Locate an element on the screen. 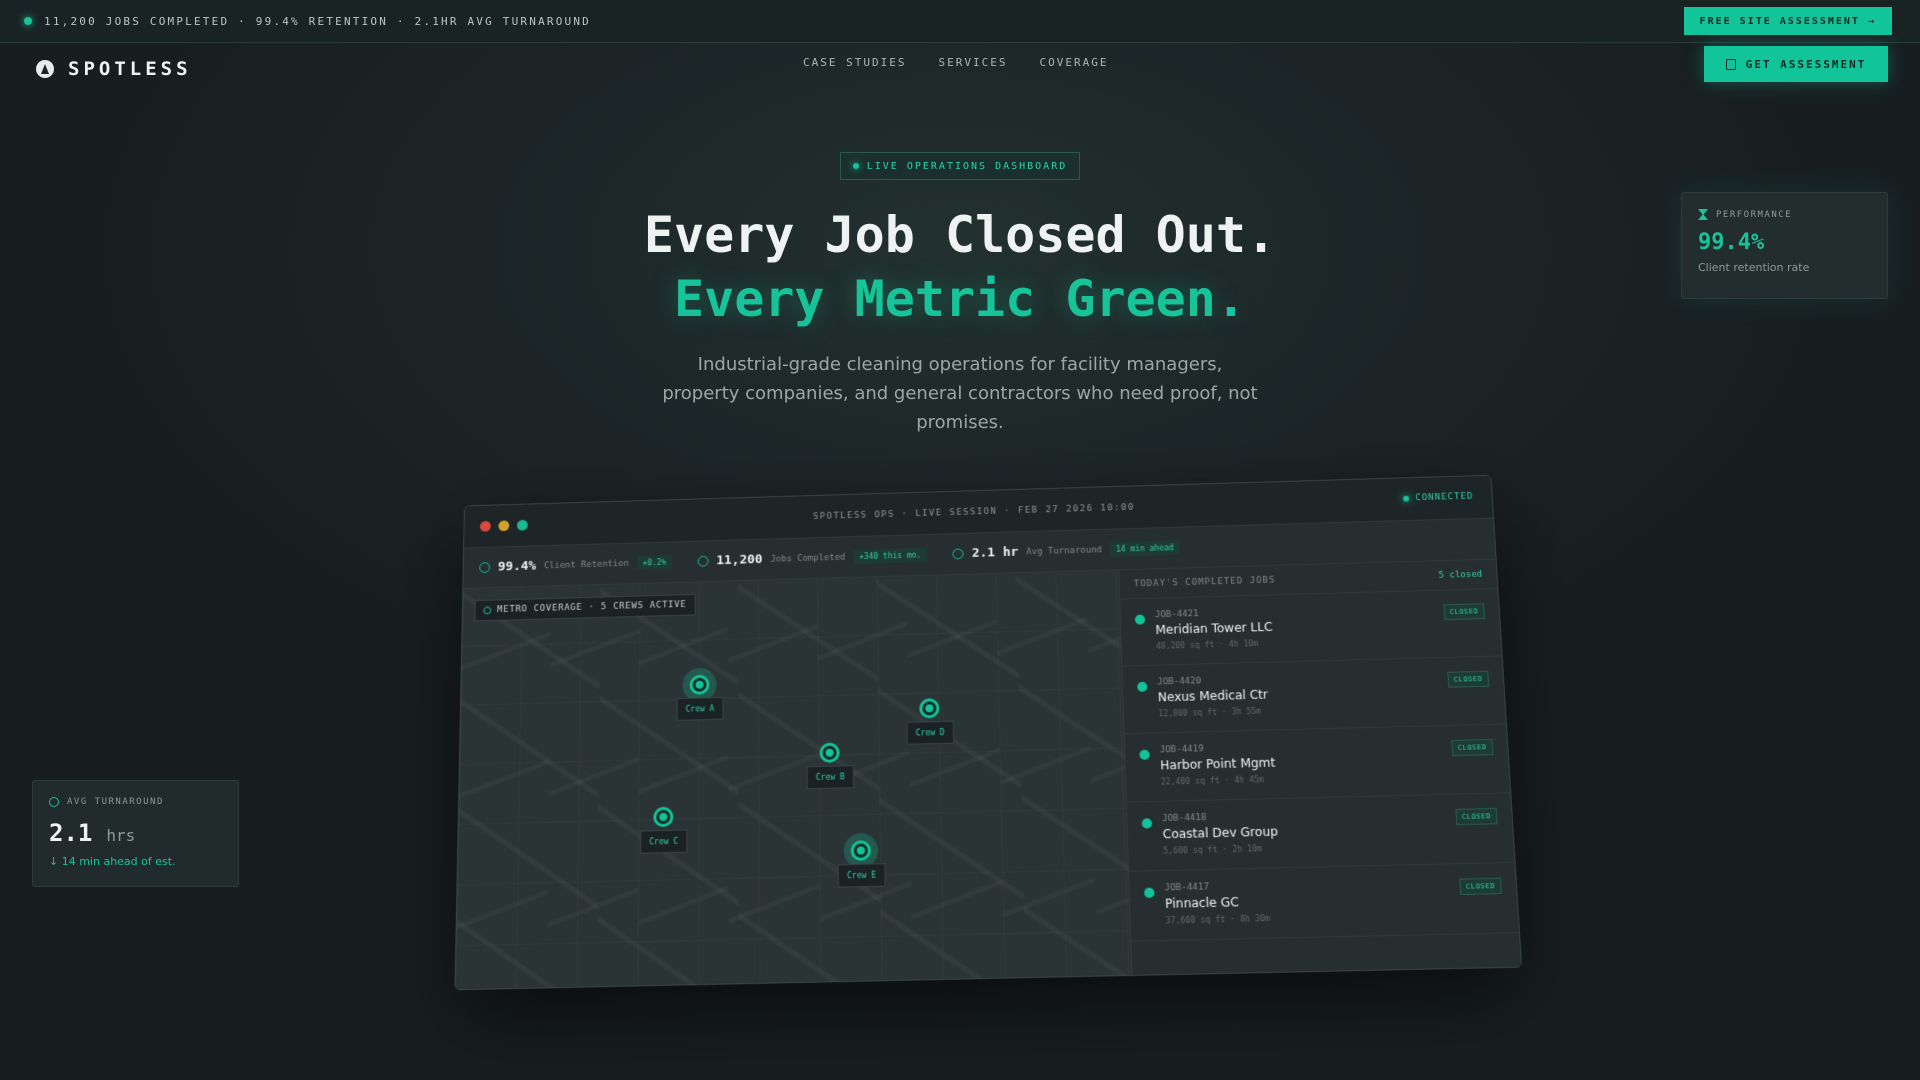 The width and height of the screenshot is (1920, 1080). map-tag-text: METRO COVERAGE · 5 CREWS ACTIVE is located at coordinates (592, 607).